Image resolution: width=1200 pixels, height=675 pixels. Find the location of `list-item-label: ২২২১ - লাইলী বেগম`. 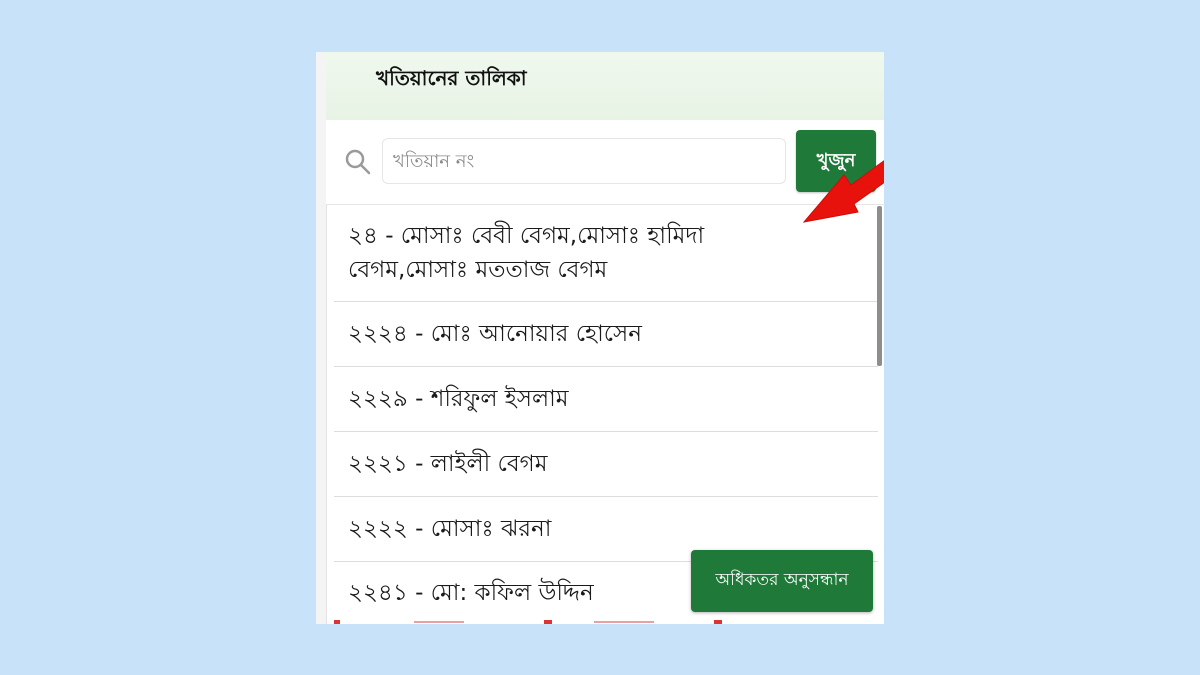

list-item-label: ২২২১ - লাইলী বেগম is located at coordinates (448, 464).